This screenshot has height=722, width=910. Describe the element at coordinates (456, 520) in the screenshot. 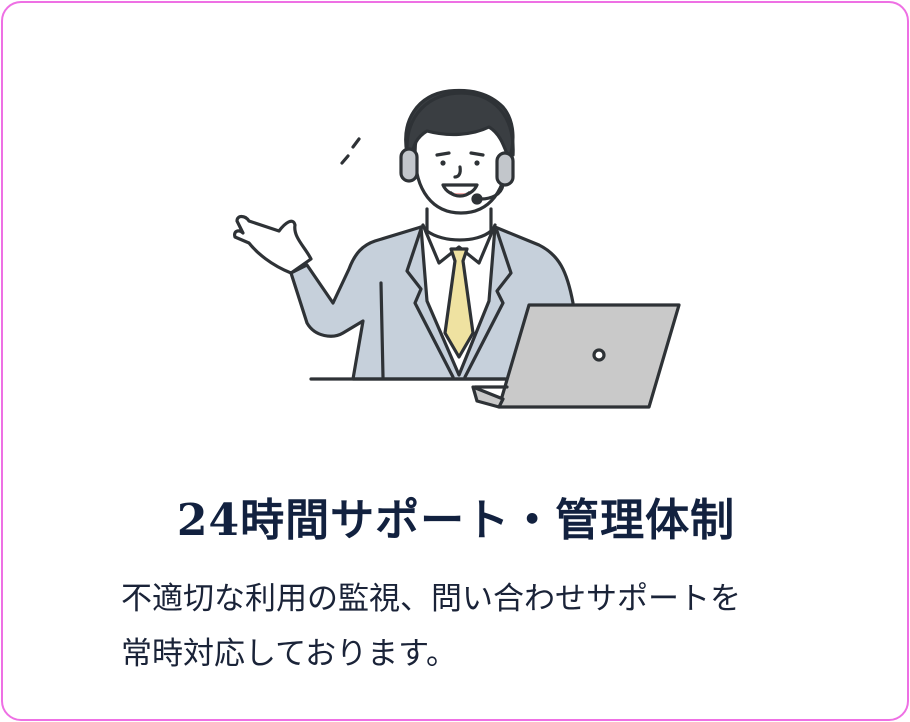

I see `card-title: 24時間サポート・管理体制` at that location.